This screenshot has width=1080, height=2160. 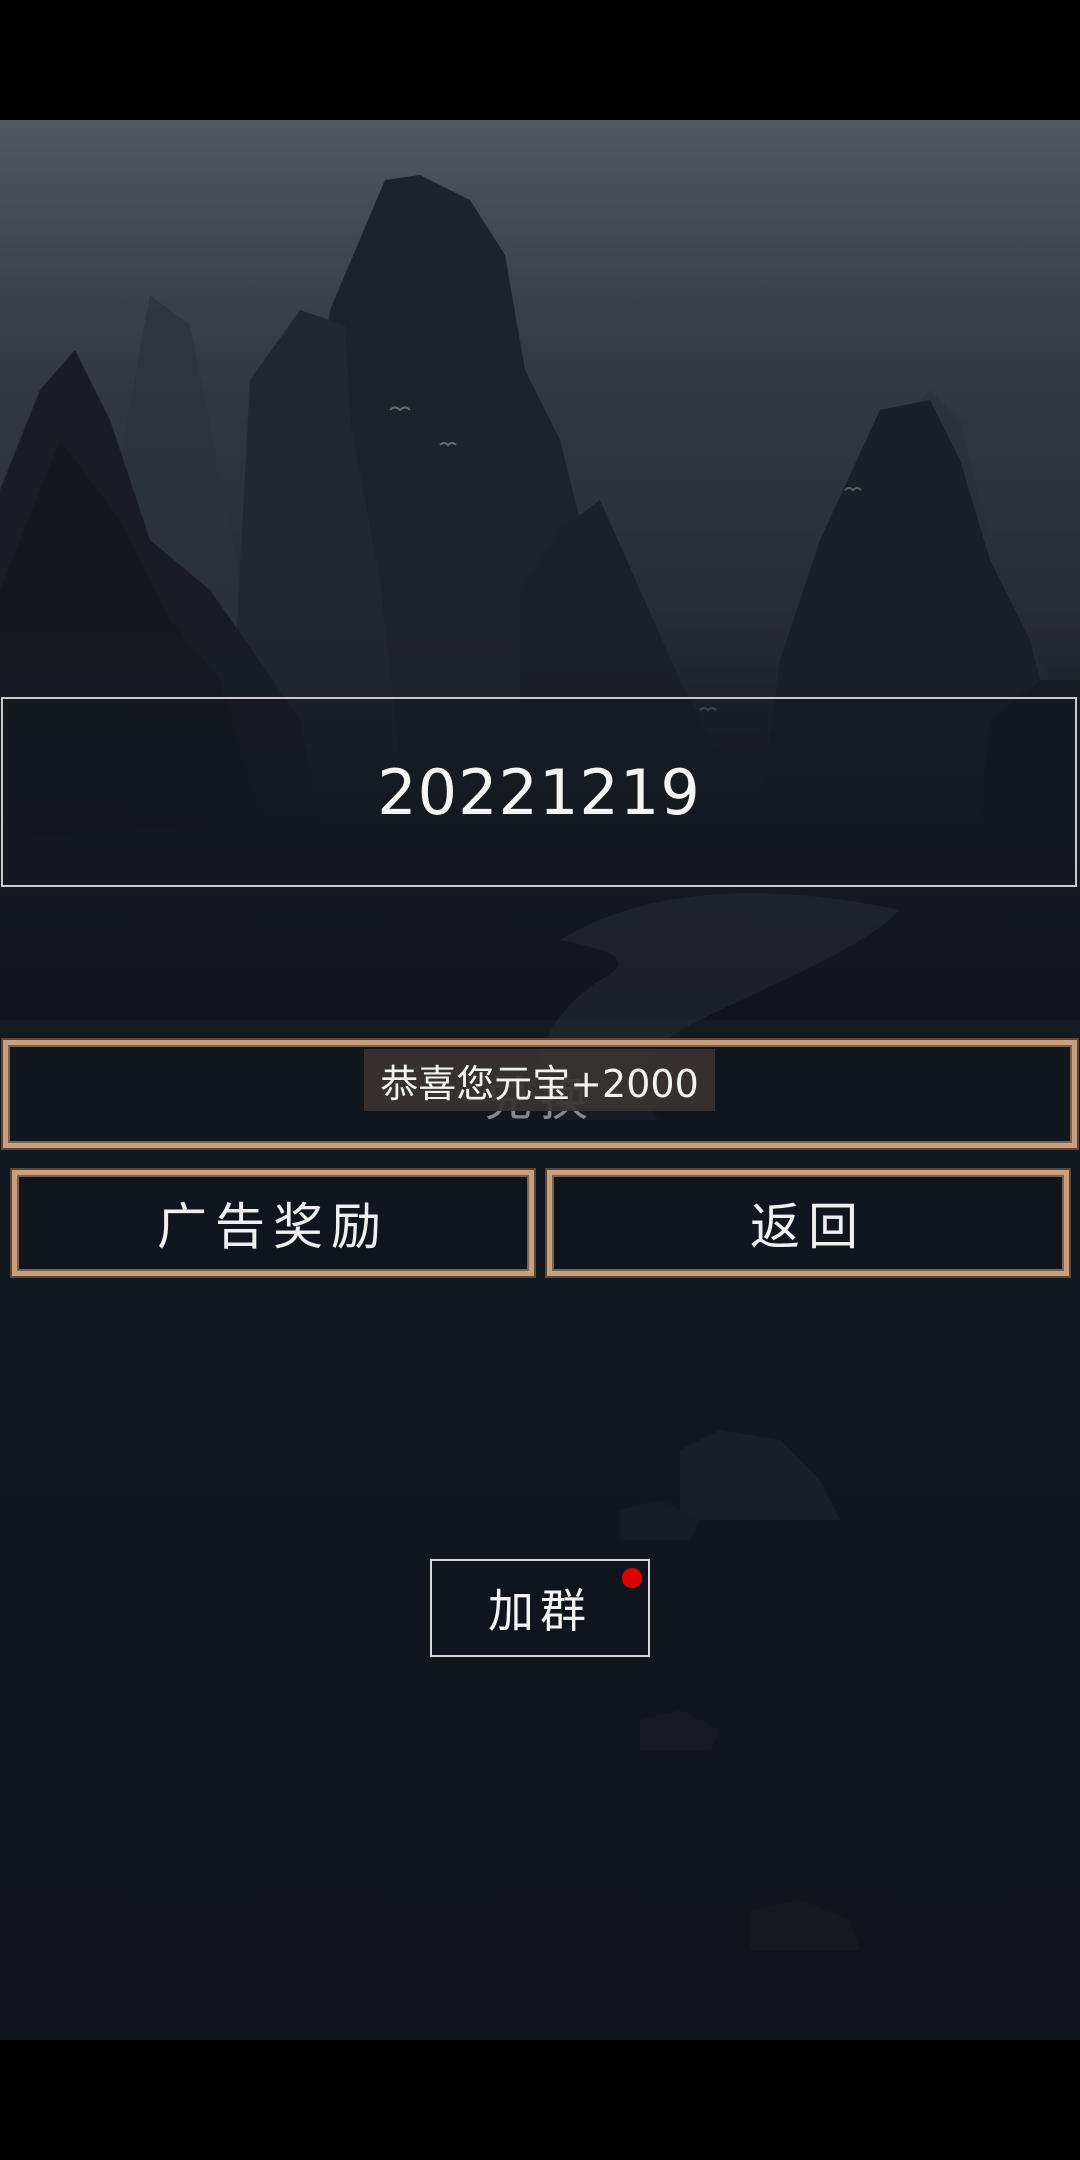 I want to click on navigation-bar-area, so click(x=540, y=2100).